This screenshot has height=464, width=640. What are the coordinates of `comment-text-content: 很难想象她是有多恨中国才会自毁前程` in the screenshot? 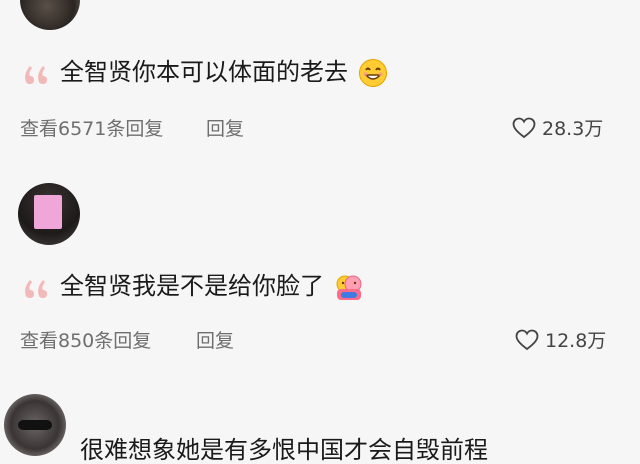 It's located at (284, 450).